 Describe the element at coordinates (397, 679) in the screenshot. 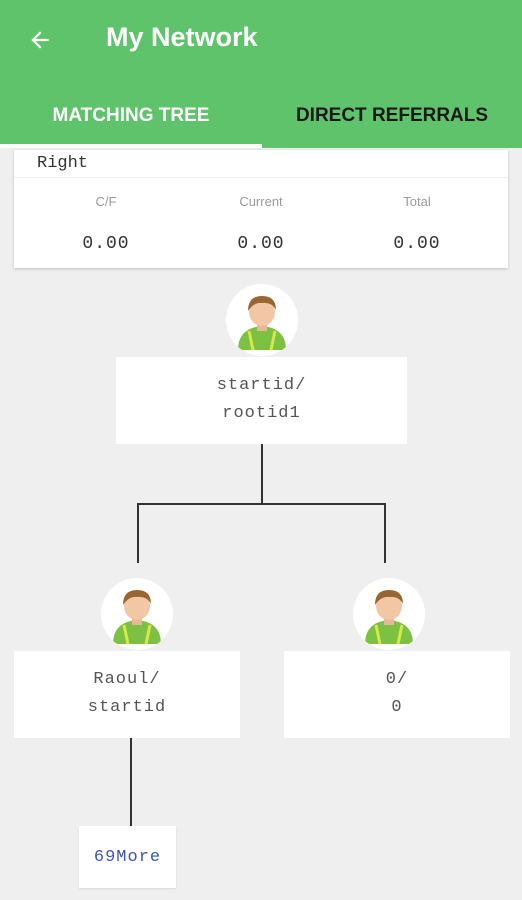

I see `node-id-line: 0/` at that location.